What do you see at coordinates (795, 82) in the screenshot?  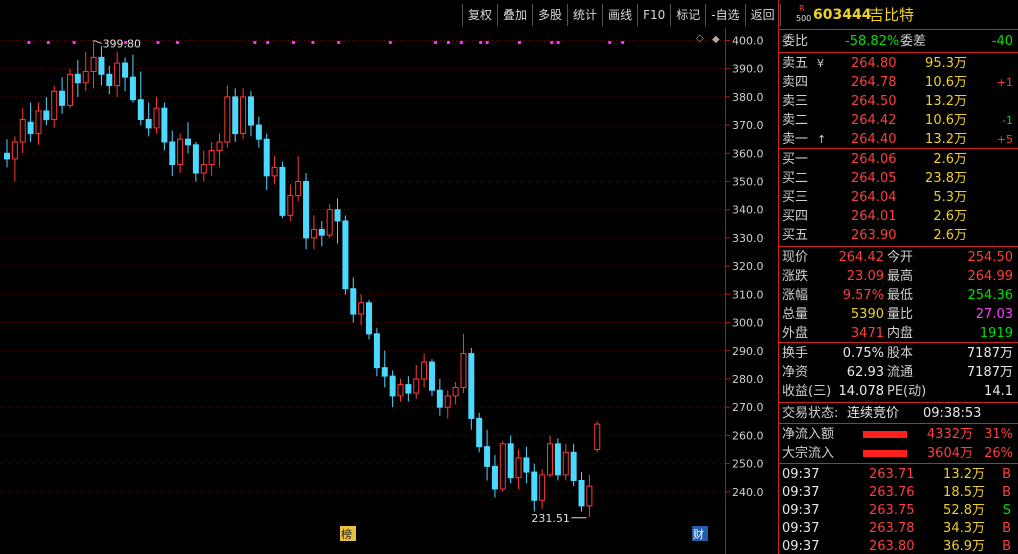 I see `ask-level-label: 卖四` at bounding box center [795, 82].